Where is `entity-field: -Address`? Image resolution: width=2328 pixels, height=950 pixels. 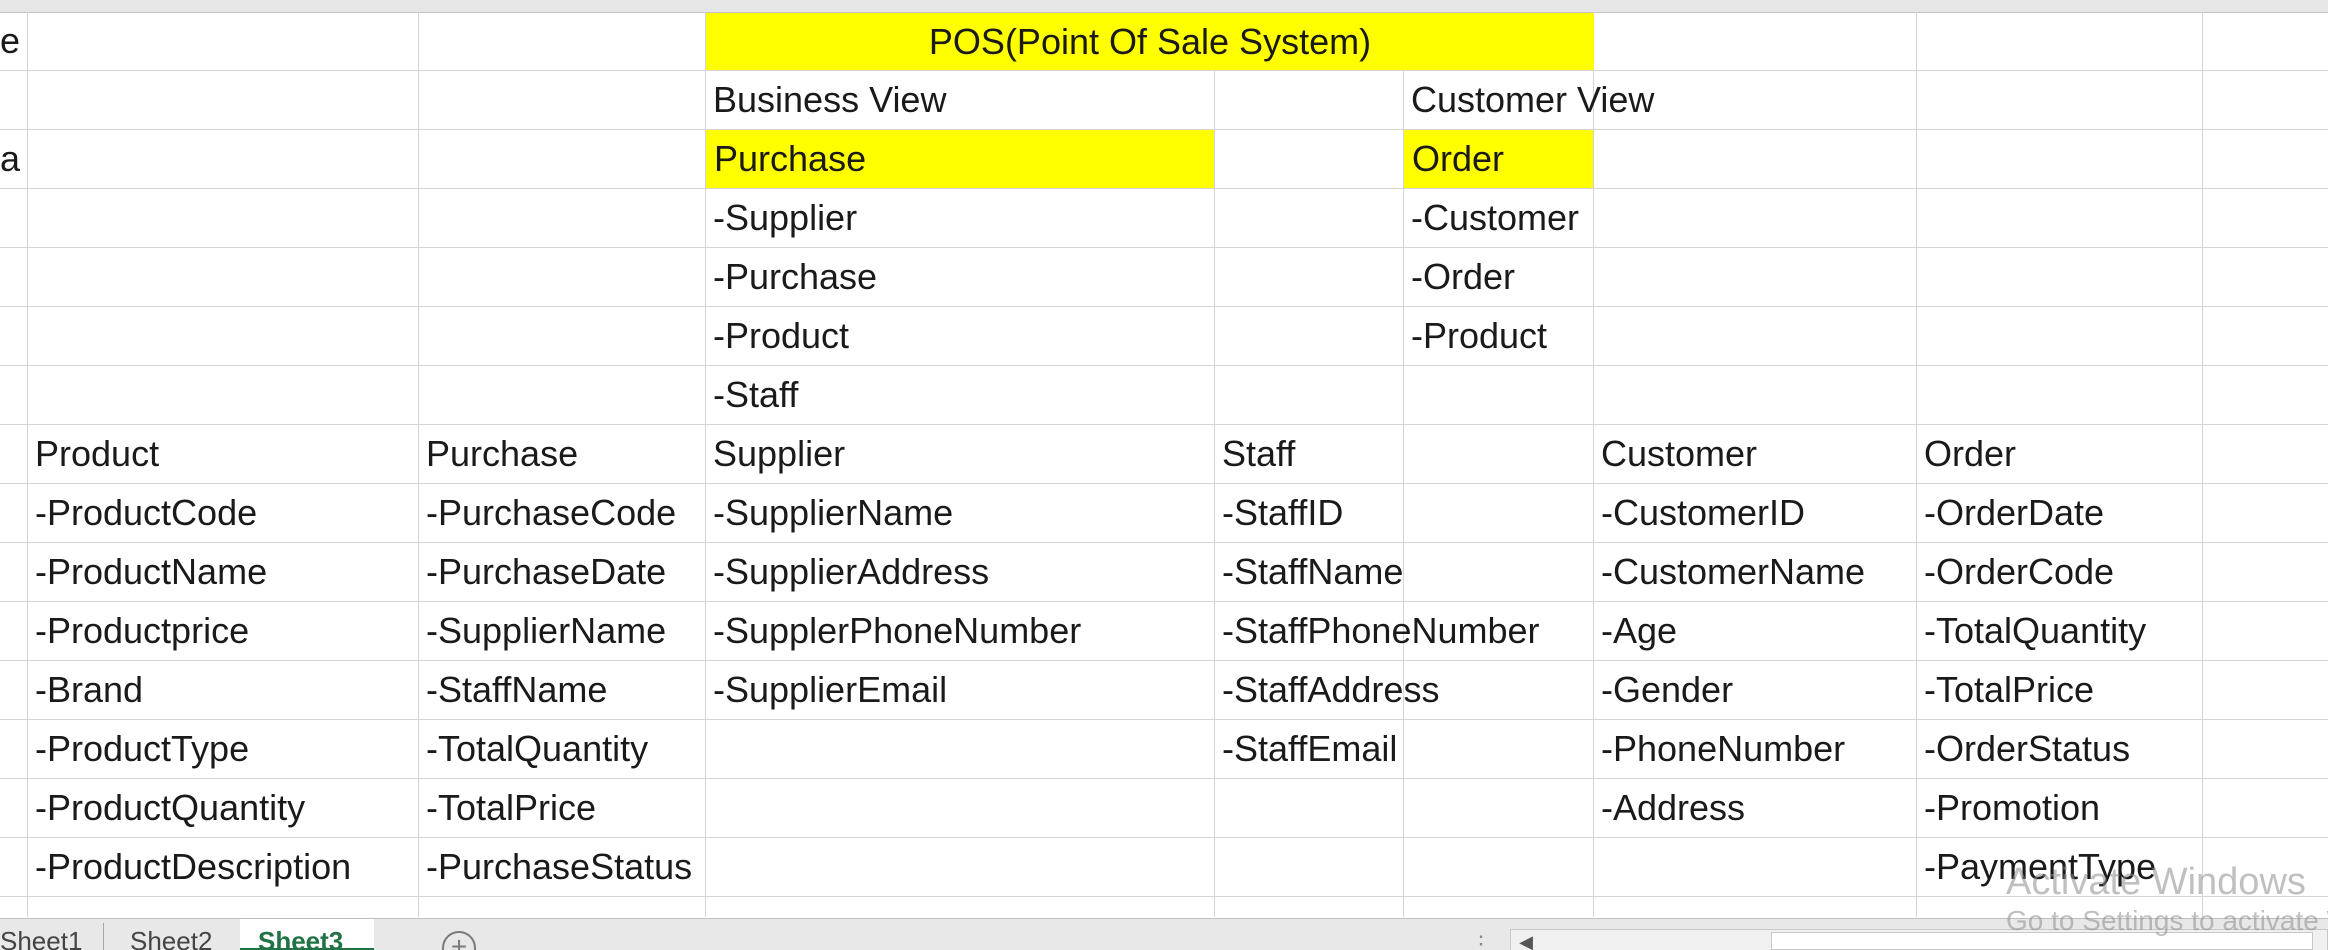 entity-field: -Address is located at coordinates (1754, 808).